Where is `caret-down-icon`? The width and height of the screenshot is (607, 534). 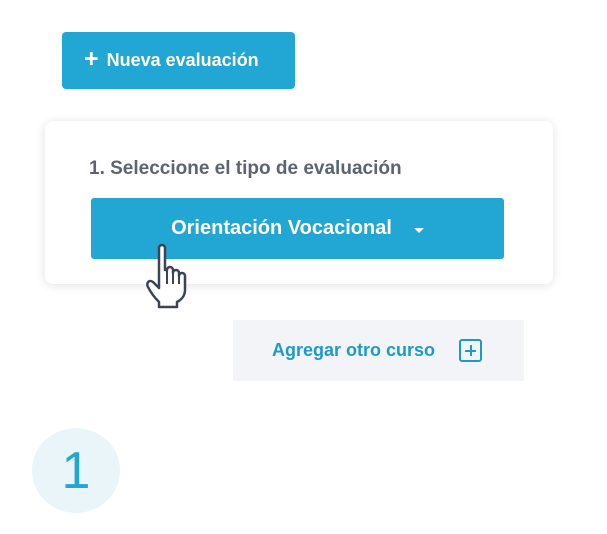 caret-down-icon is located at coordinates (418, 230).